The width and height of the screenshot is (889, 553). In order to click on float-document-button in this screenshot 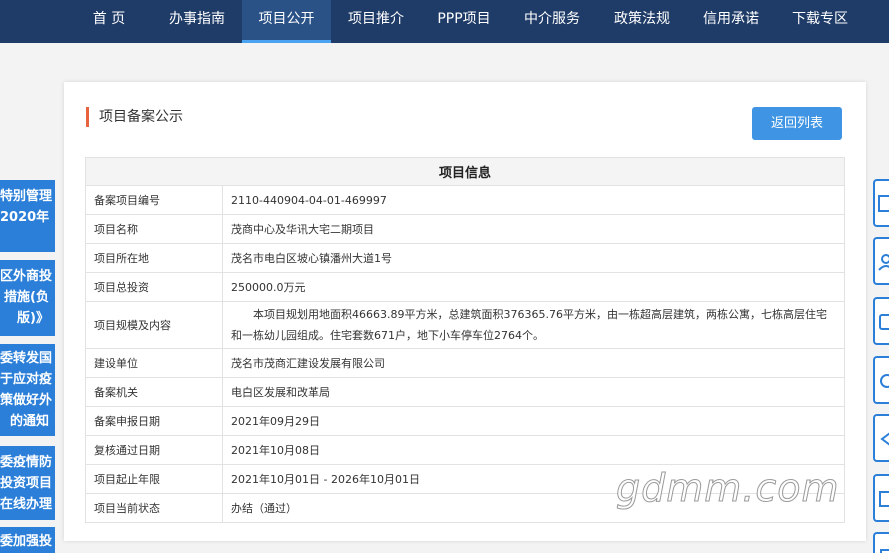, I will do `click(881, 203)`.